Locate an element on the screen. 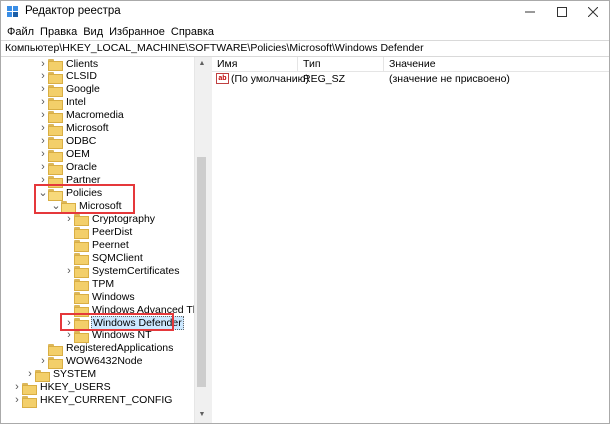 This screenshot has width=610, height=424. tree-node-label: Microsoft is located at coordinates (87, 128).